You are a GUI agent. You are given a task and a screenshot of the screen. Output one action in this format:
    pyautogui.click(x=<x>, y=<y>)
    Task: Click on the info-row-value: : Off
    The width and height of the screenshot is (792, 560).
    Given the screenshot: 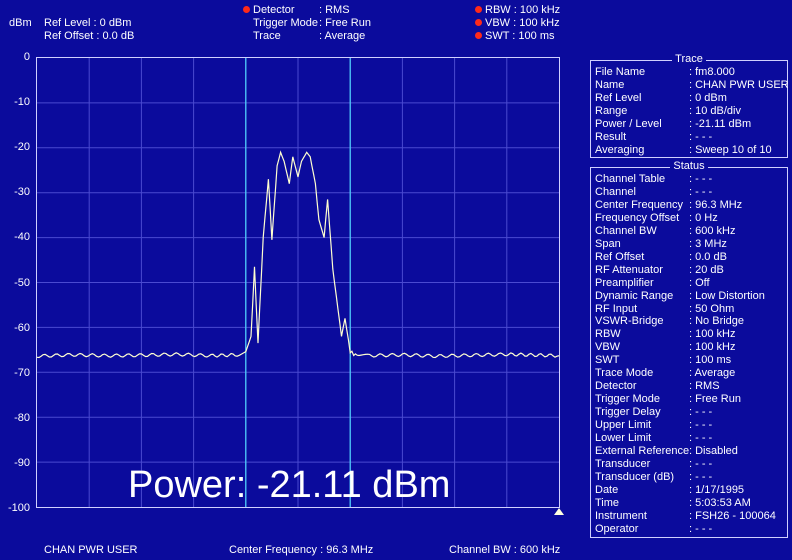 What is the action you would take?
    pyautogui.click(x=699, y=282)
    